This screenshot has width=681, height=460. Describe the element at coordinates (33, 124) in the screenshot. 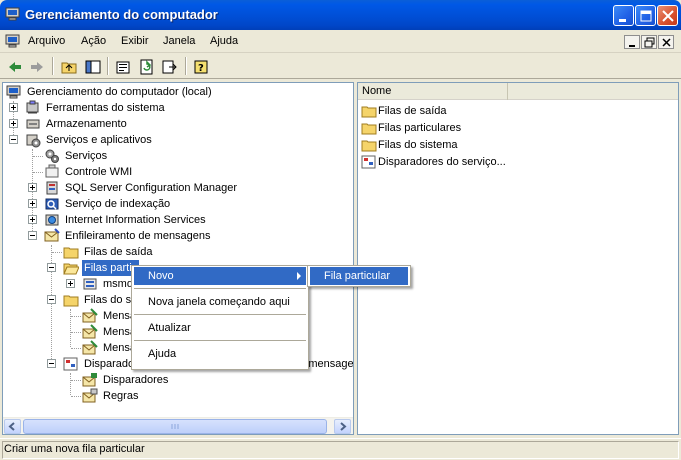

I see `storage-icon` at that location.